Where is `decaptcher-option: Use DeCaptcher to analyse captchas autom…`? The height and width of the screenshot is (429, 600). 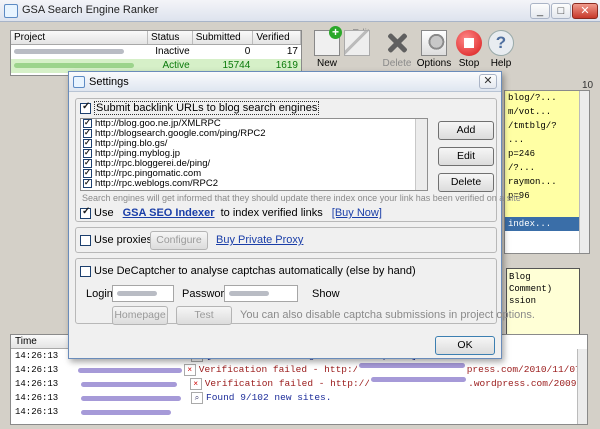
decaptcher-option: Use DeCaptcher to analyse captchas autom… is located at coordinates (248, 271).